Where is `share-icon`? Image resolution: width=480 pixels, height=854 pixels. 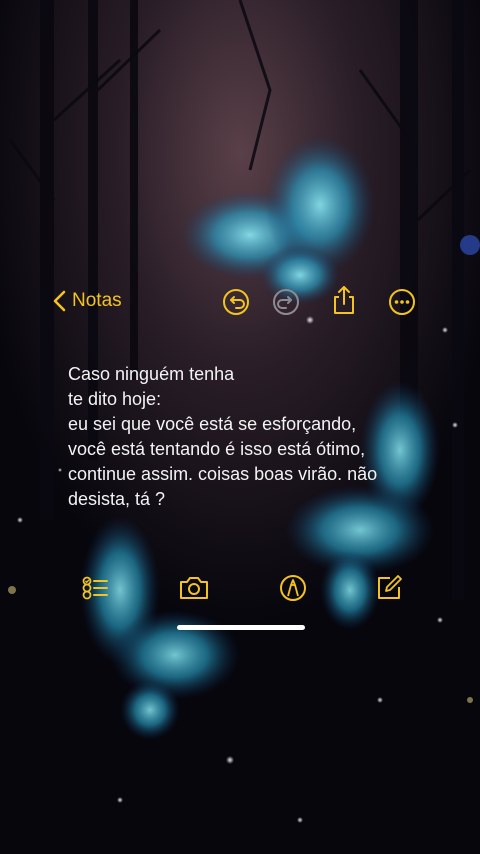
share-icon is located at coordinates (344, 300).